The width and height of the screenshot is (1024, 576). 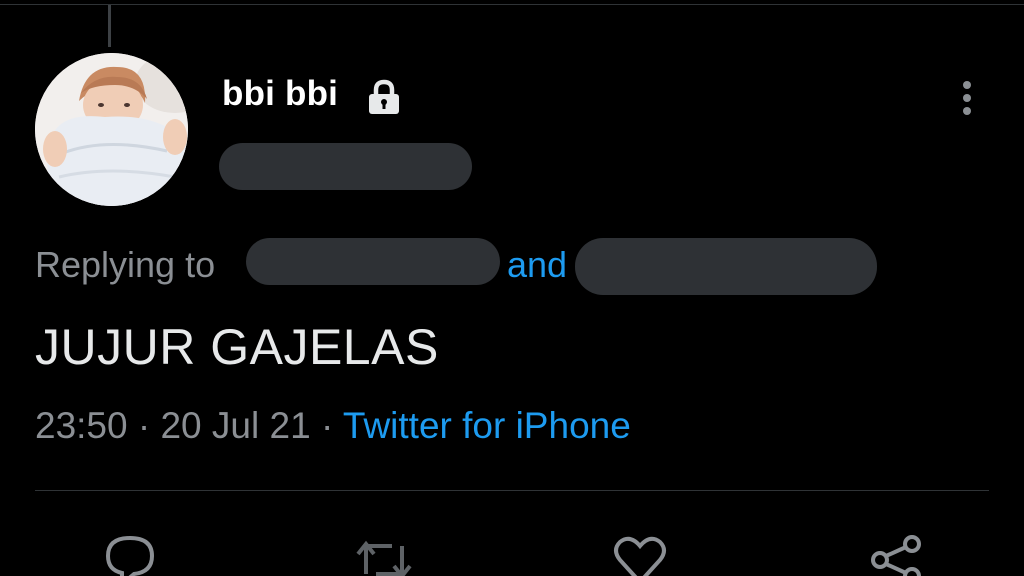 I want to click on replying-and-text: and, so click(x=537, y=264).